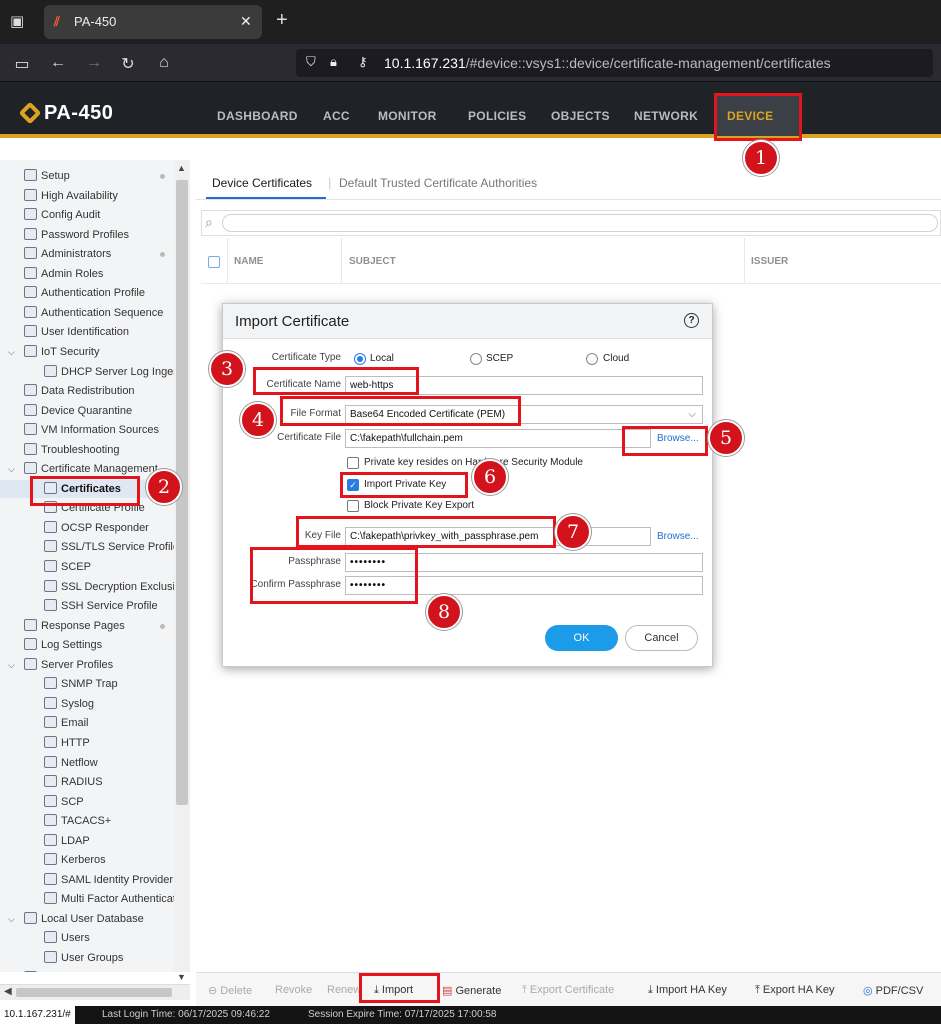 Image resolution: width=941 pixels, height=1024 pixels. Describe the element at coordinates (106, 391) in the screenshot. I see `sidebar-item: Data Redistribution` at that location.